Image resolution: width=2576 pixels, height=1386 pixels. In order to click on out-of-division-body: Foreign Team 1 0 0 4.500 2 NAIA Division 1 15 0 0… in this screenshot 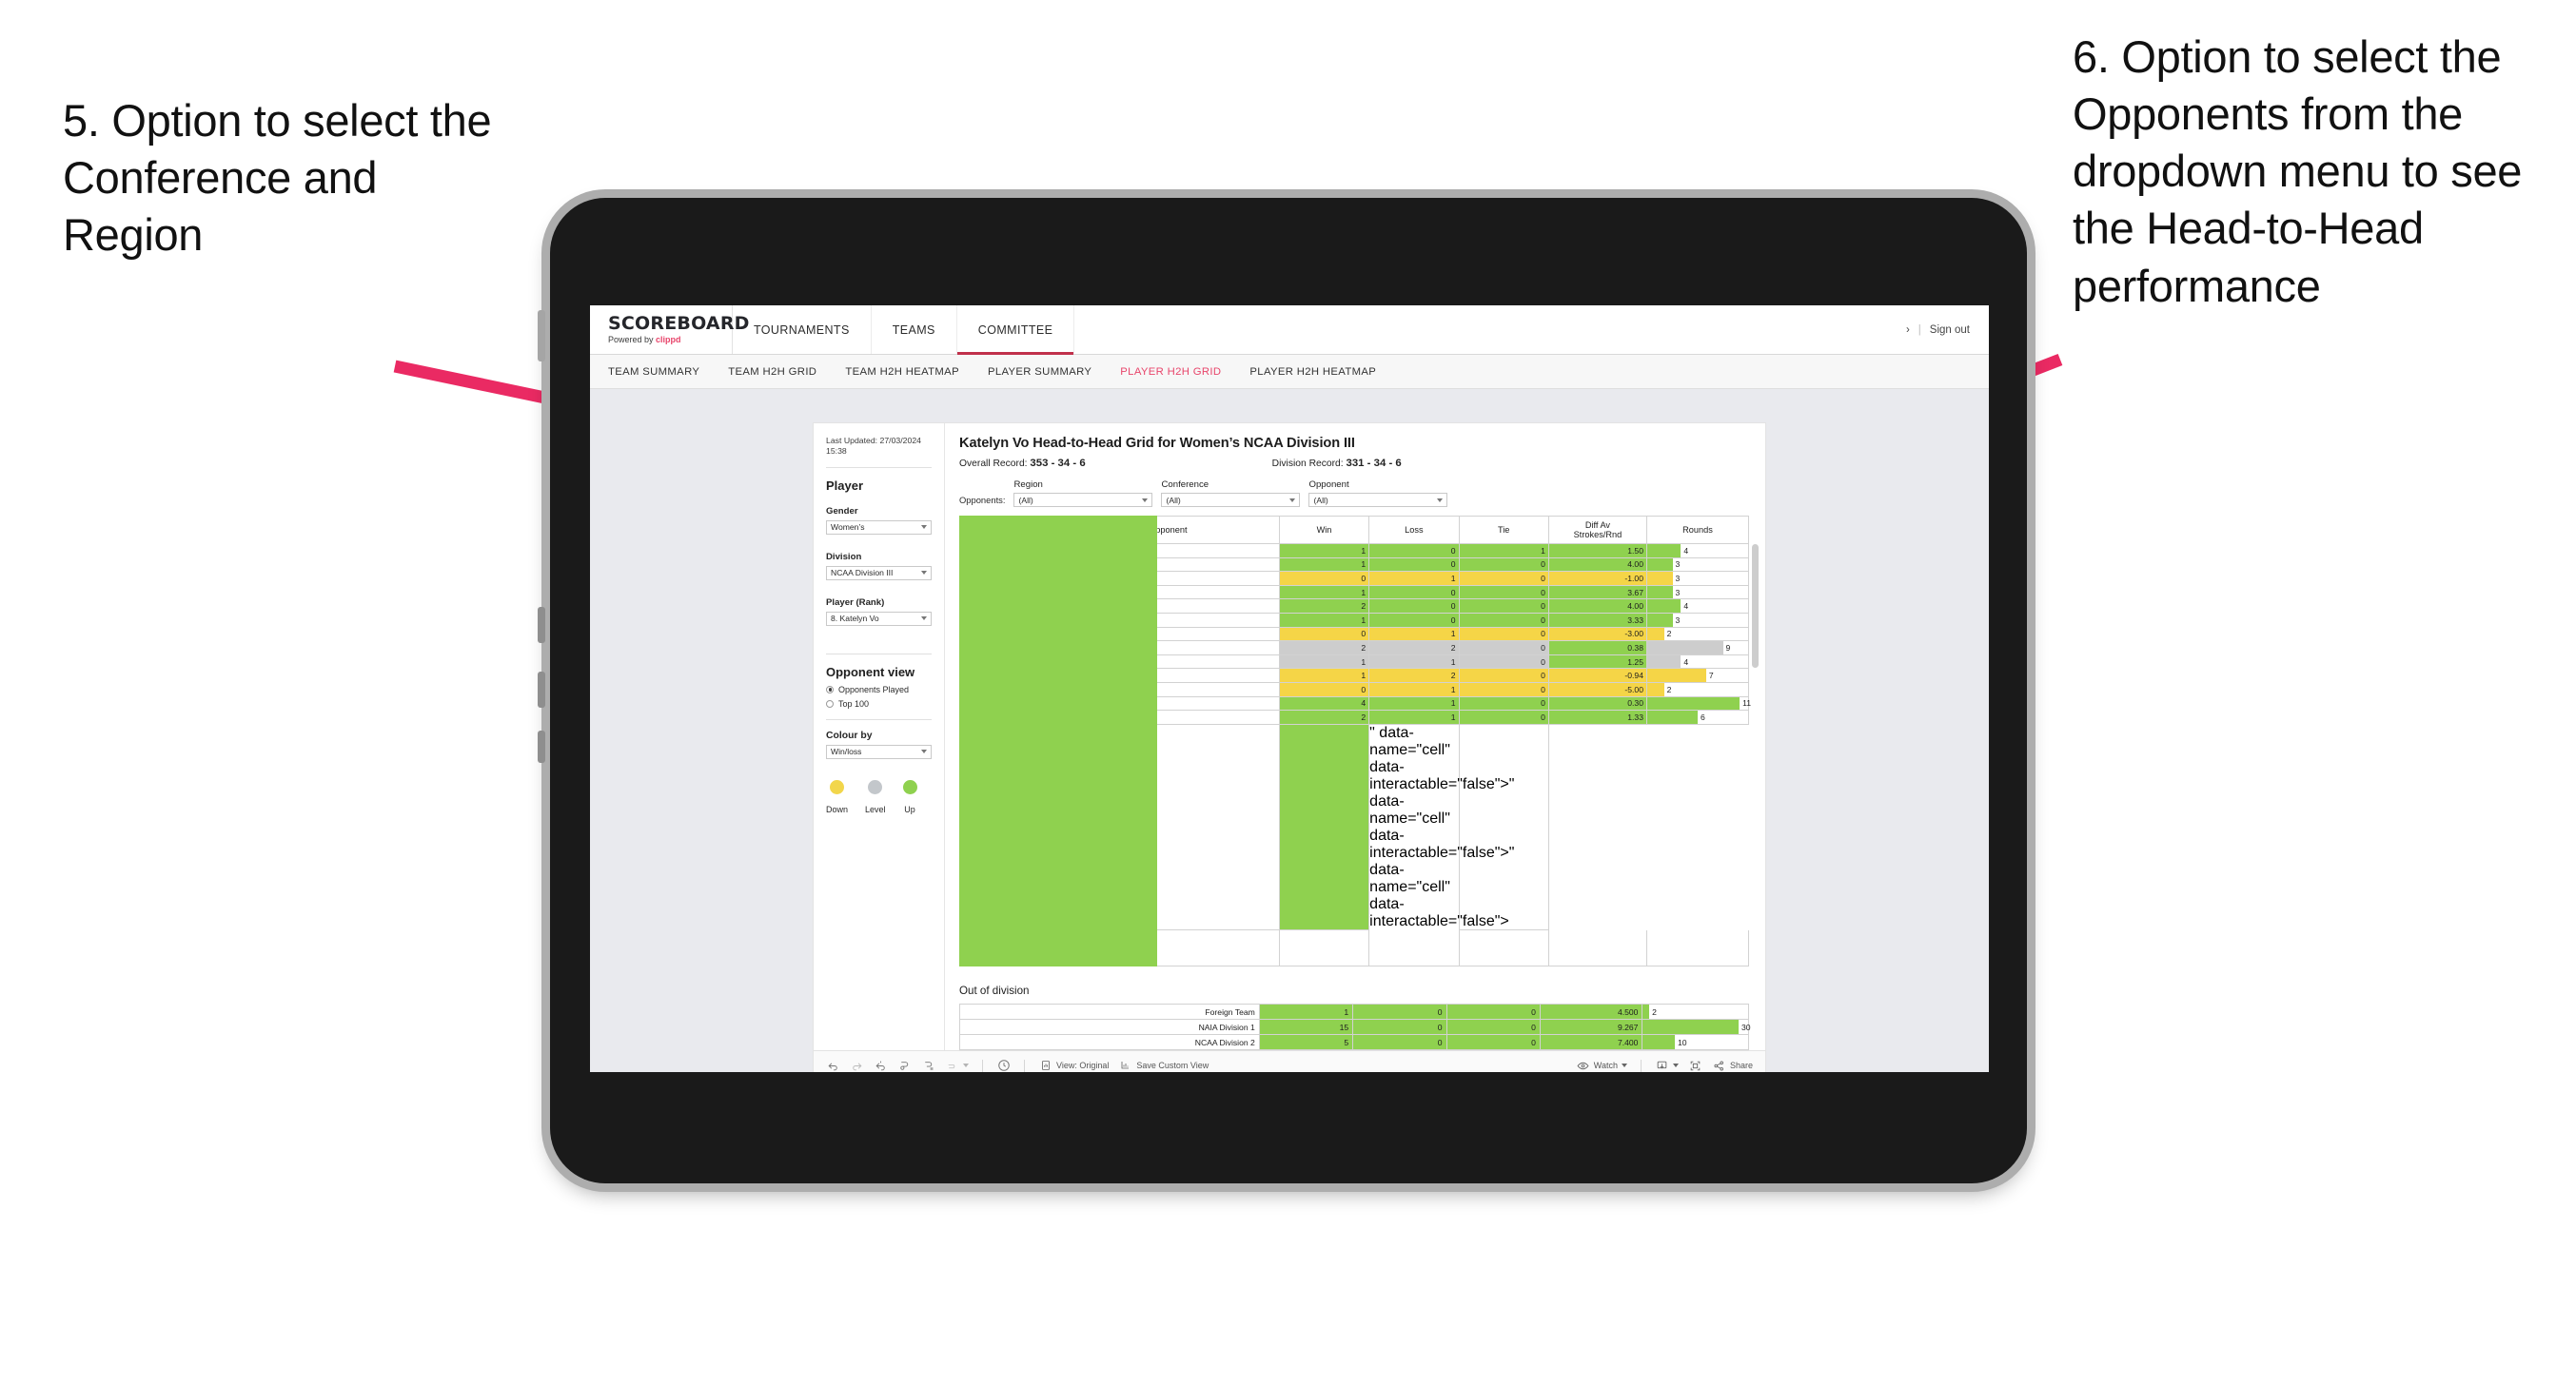, I will do `click(1355, 1027)`.